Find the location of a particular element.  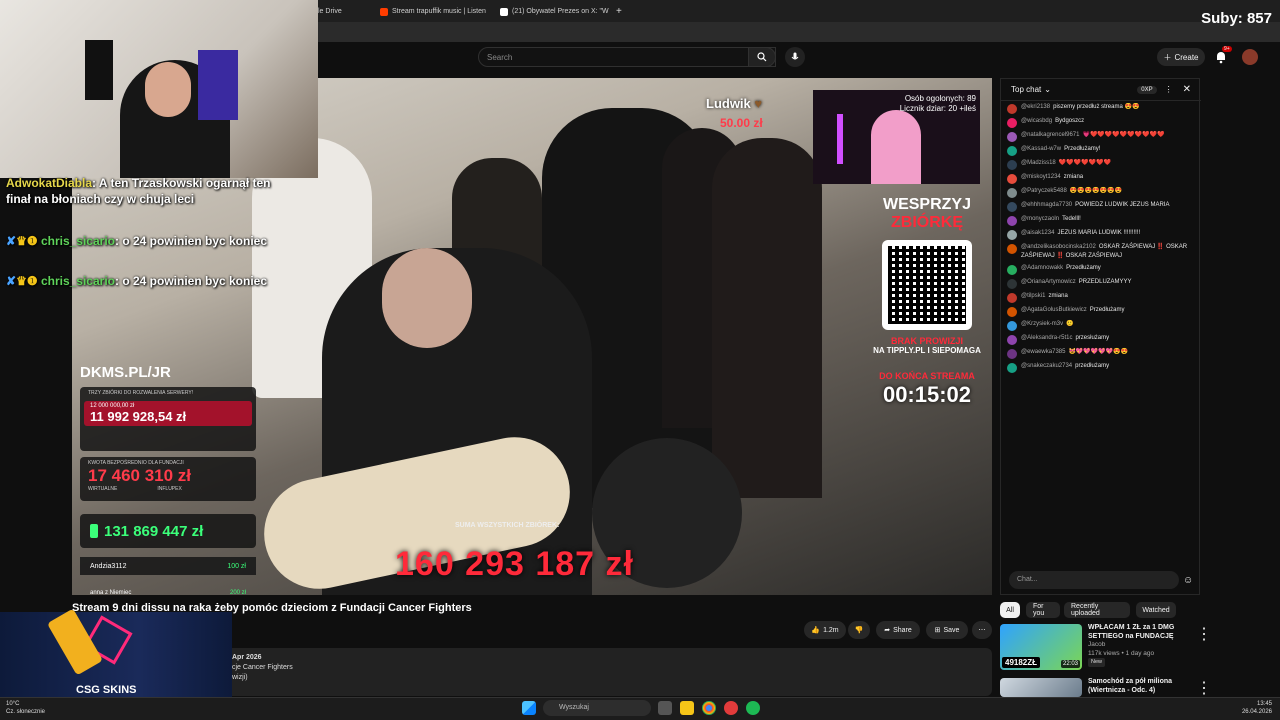

share-button: ➦ Share is located at coordinates (898, 630).